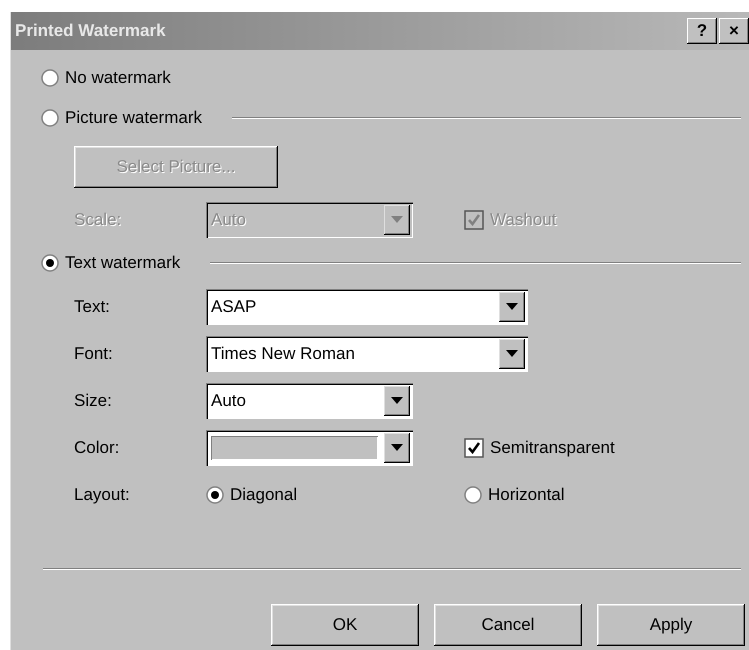 This screenshot has width=749, height=650. I want to click on field-label: Size:, so click(93, 400).